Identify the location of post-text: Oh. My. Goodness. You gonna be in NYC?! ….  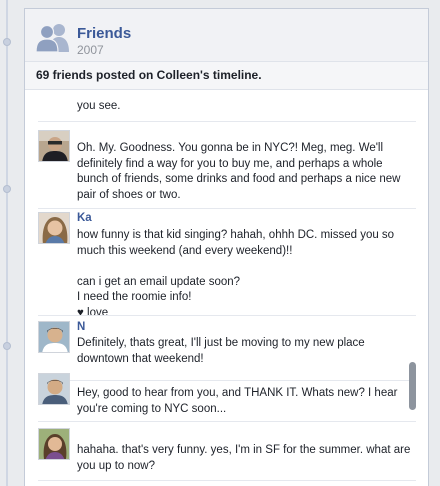
(239, 171).